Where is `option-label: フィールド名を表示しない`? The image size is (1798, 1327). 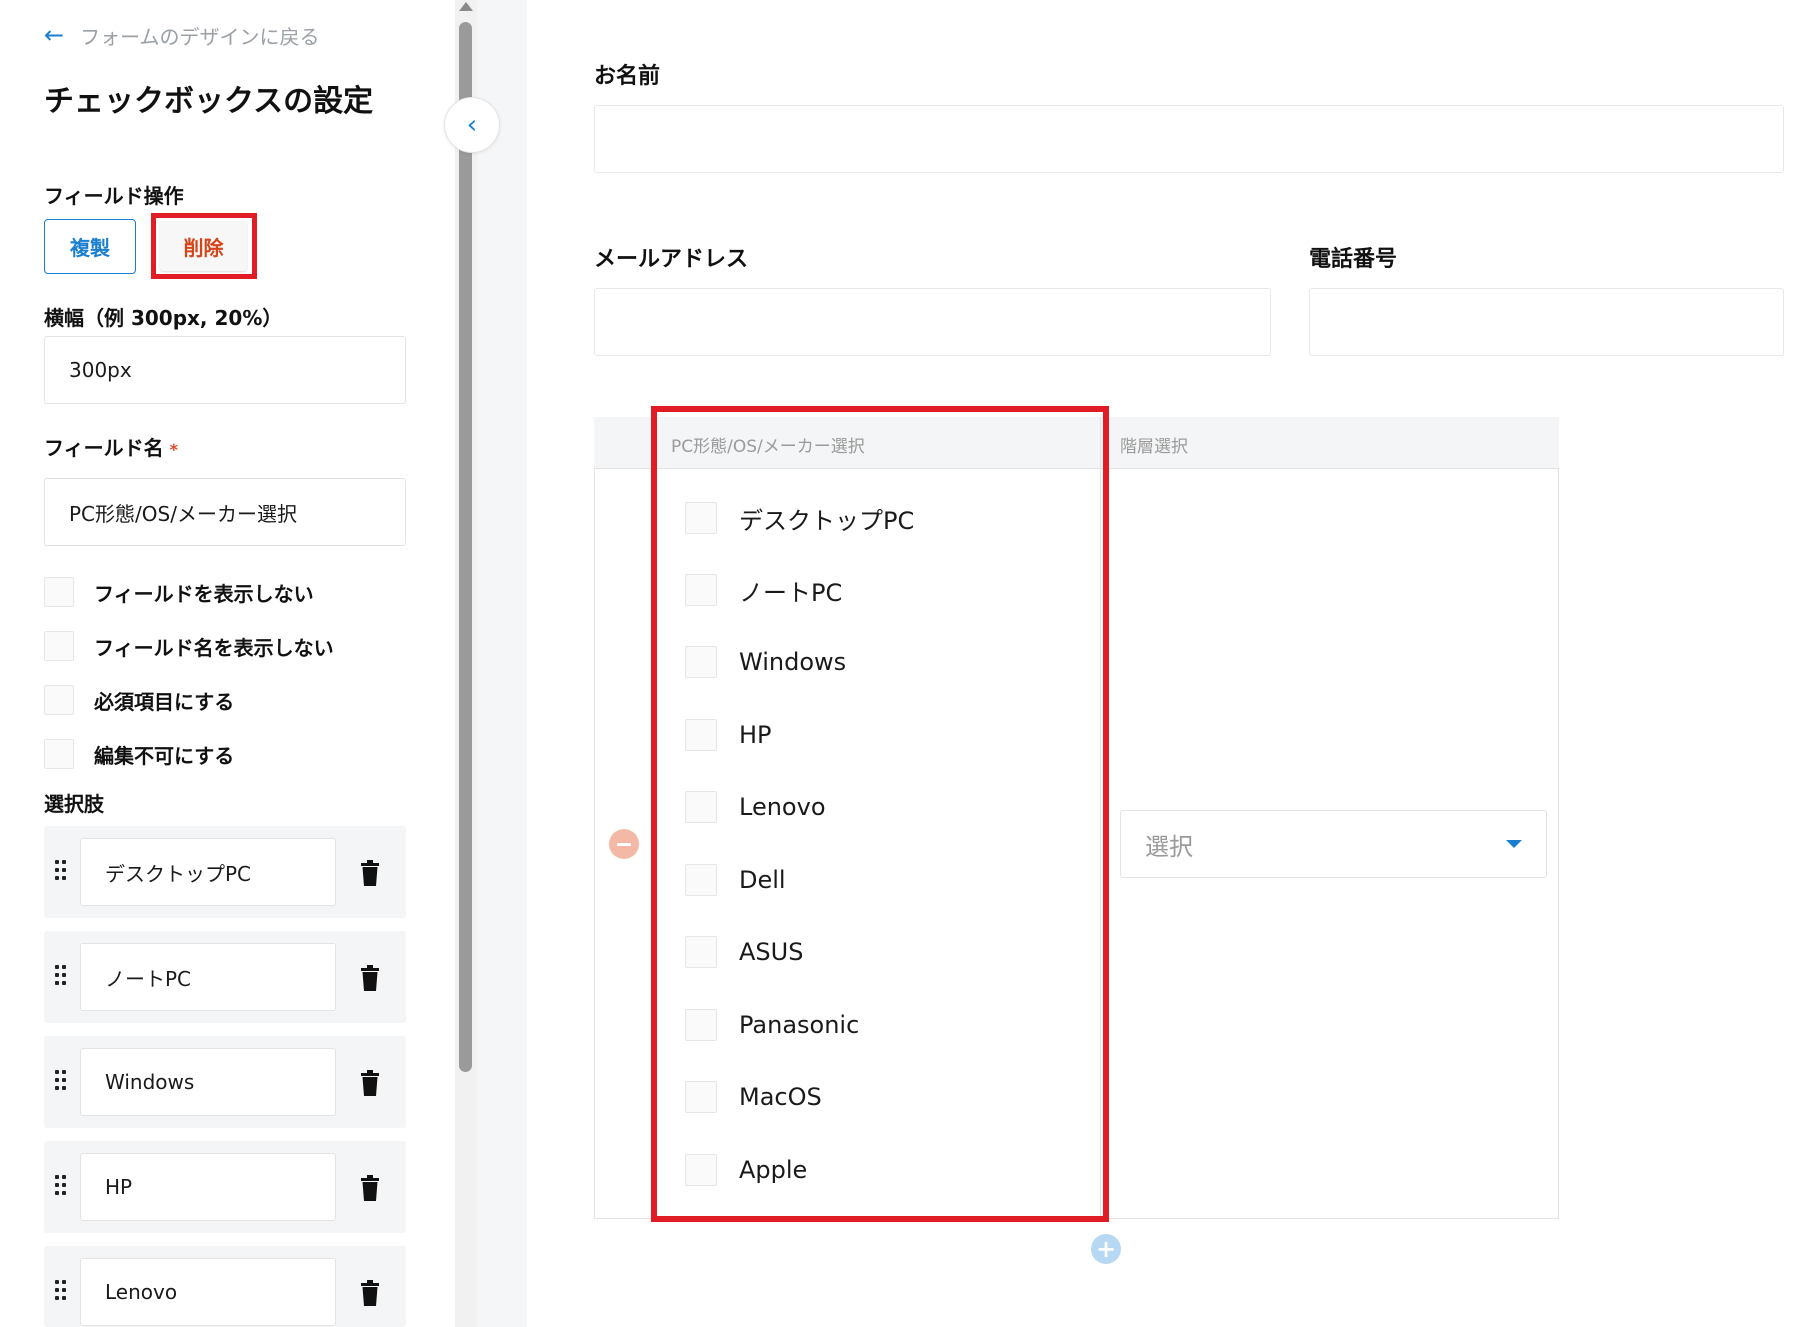
option-label: フィールド名を表示しない is located at coordinates (214, 647).